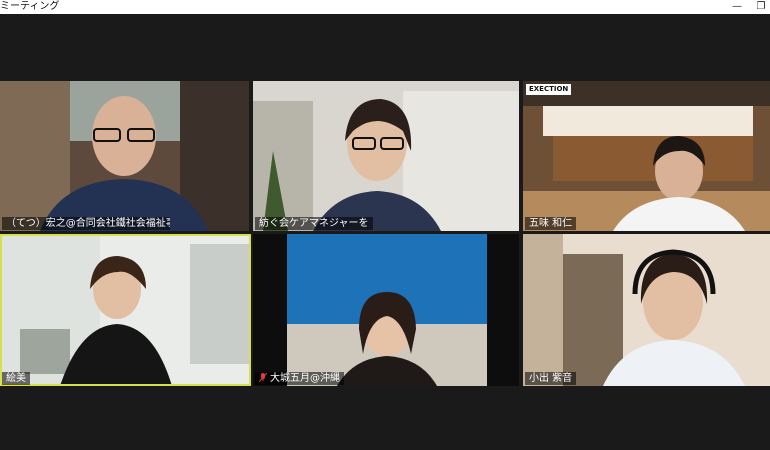  What do you see at coordinates (30, 6) in the screenshot?
I see `window-title: ミーティング` at bounding box center [30, 6].